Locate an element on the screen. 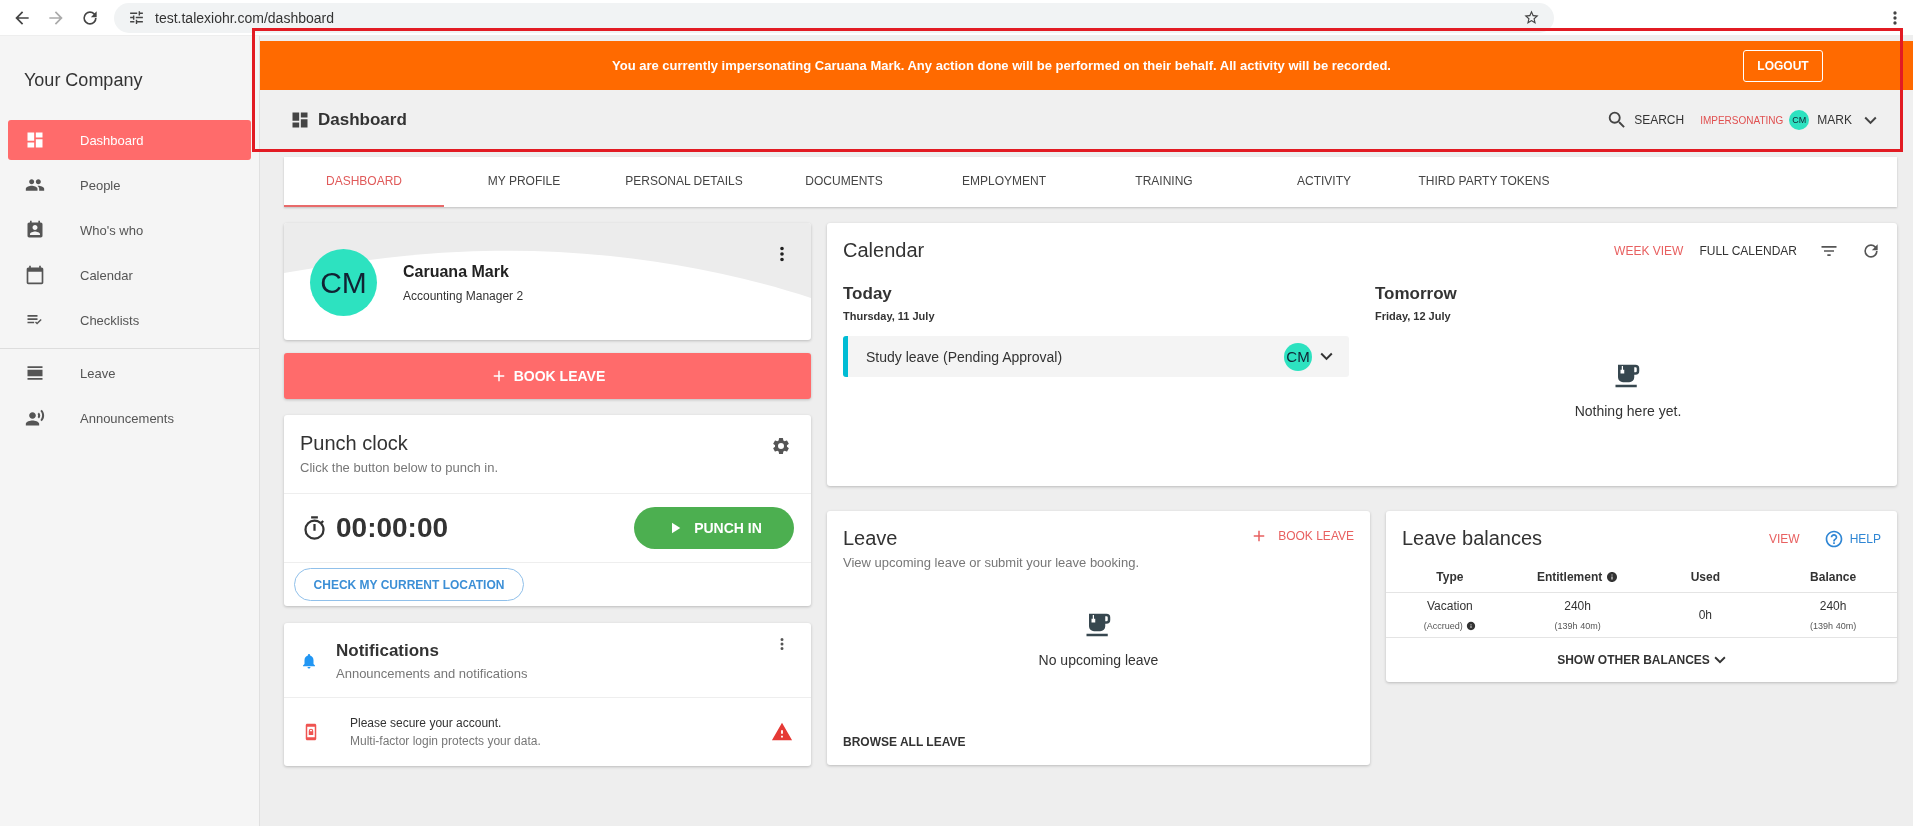  calendar-event: Study leave (Pending Approval) CM is located at coordinates (1096, 356).